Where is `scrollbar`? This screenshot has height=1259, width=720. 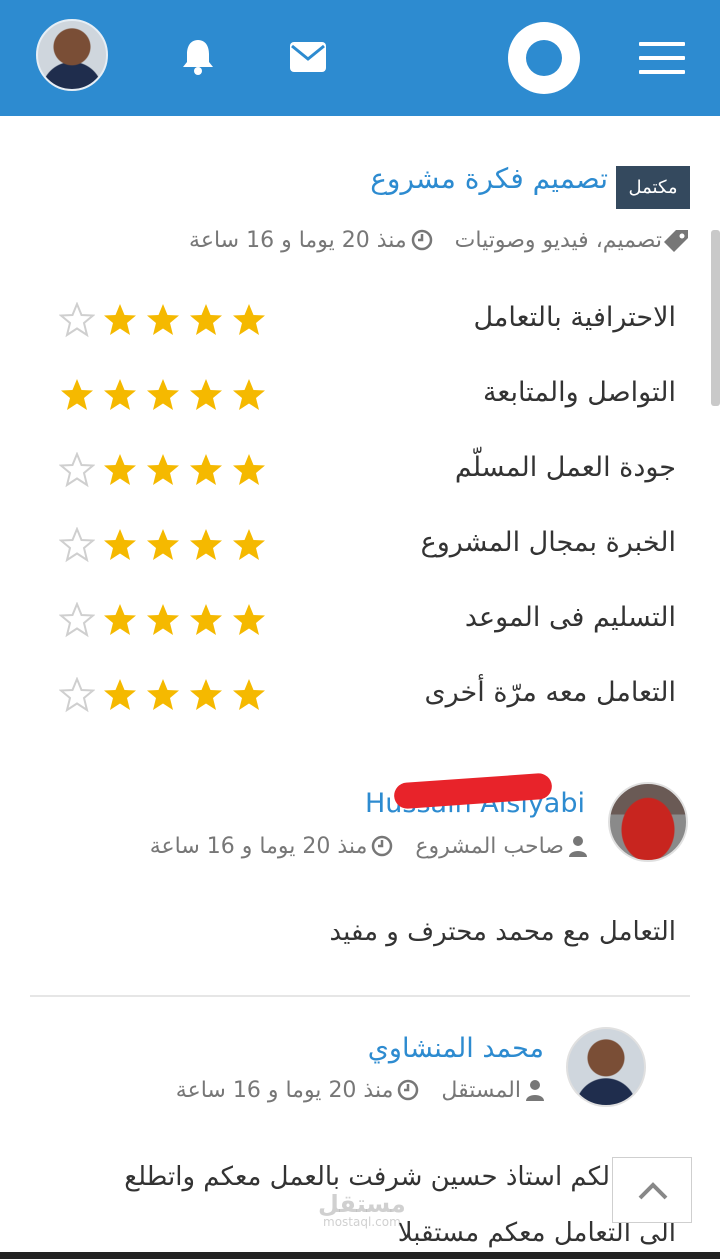 scrollbar is located at coordinates (715, 318).